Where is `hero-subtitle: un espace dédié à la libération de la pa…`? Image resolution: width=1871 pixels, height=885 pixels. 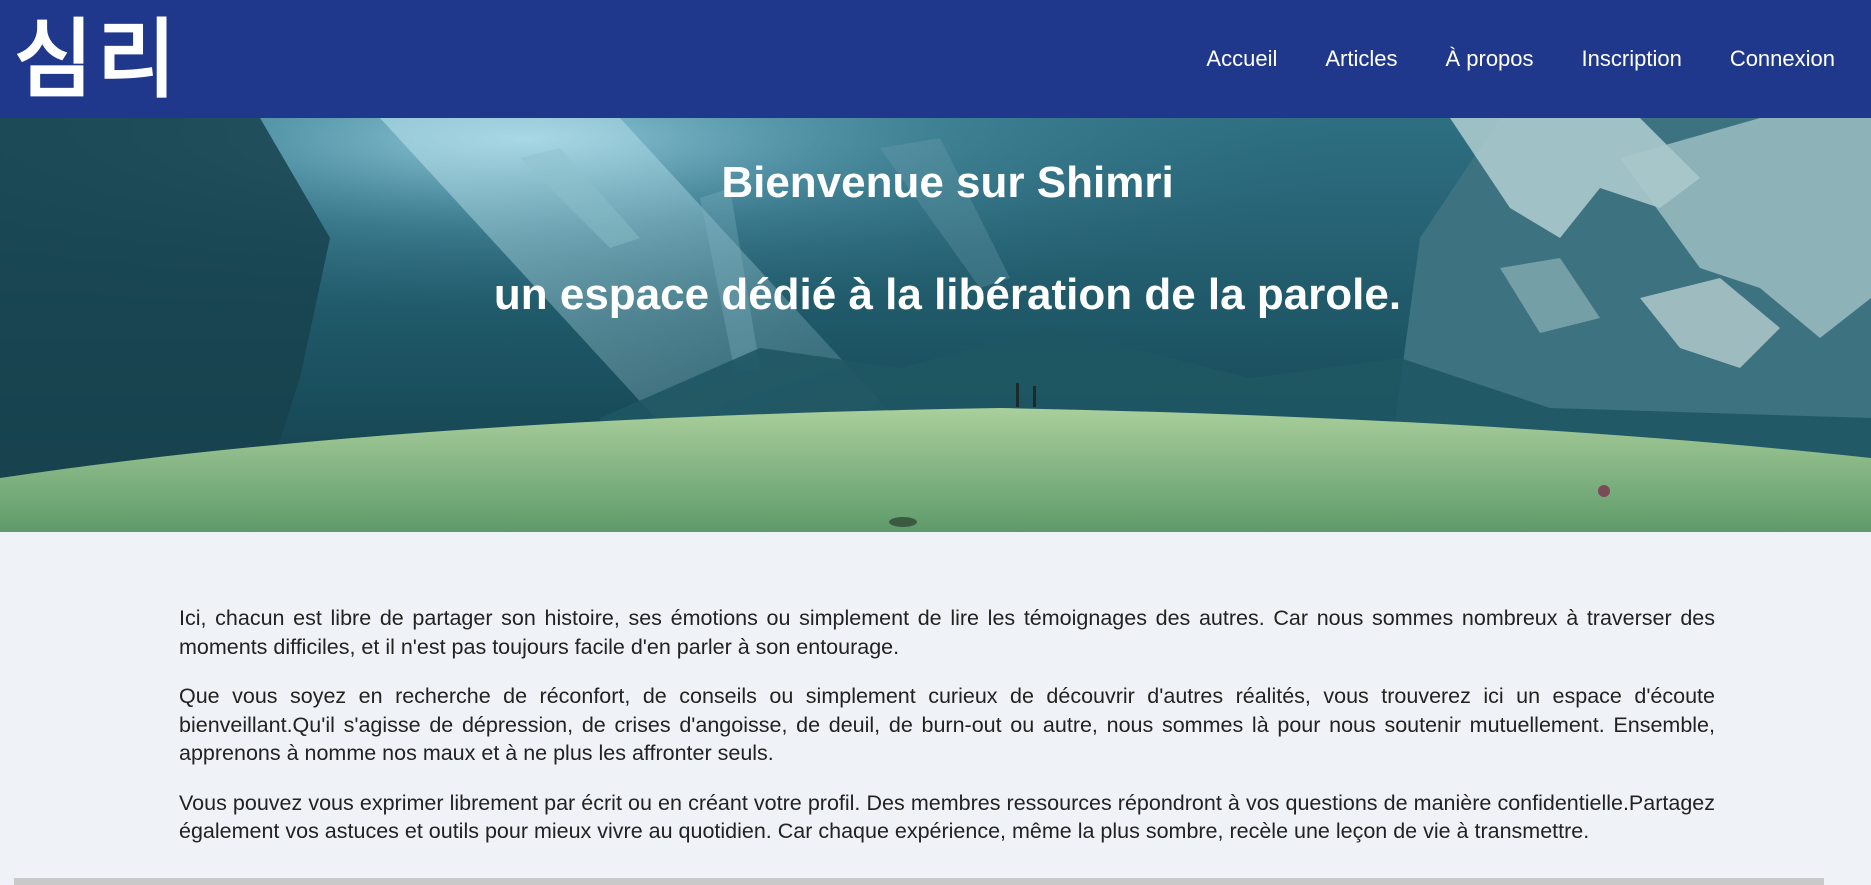 hero-subtitle: un espace dédié à la libération de la pa… is located at coordinates (947, 294).